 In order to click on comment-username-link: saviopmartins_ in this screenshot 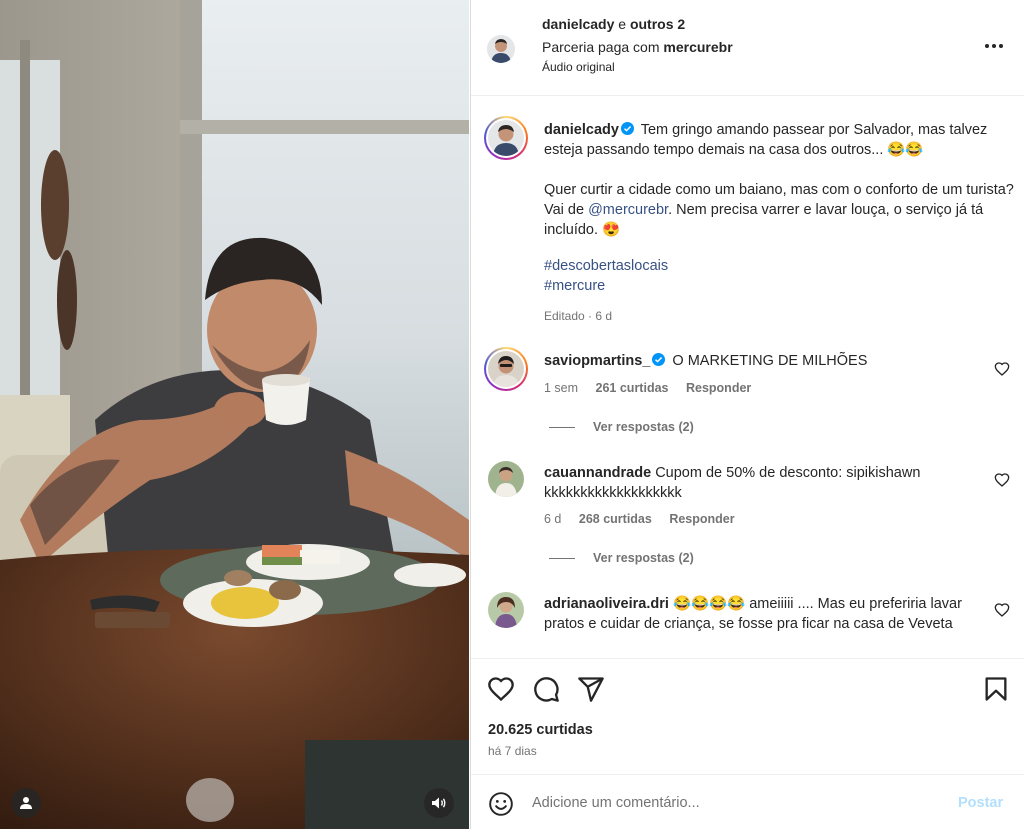, I will do `click(597, 361)`.